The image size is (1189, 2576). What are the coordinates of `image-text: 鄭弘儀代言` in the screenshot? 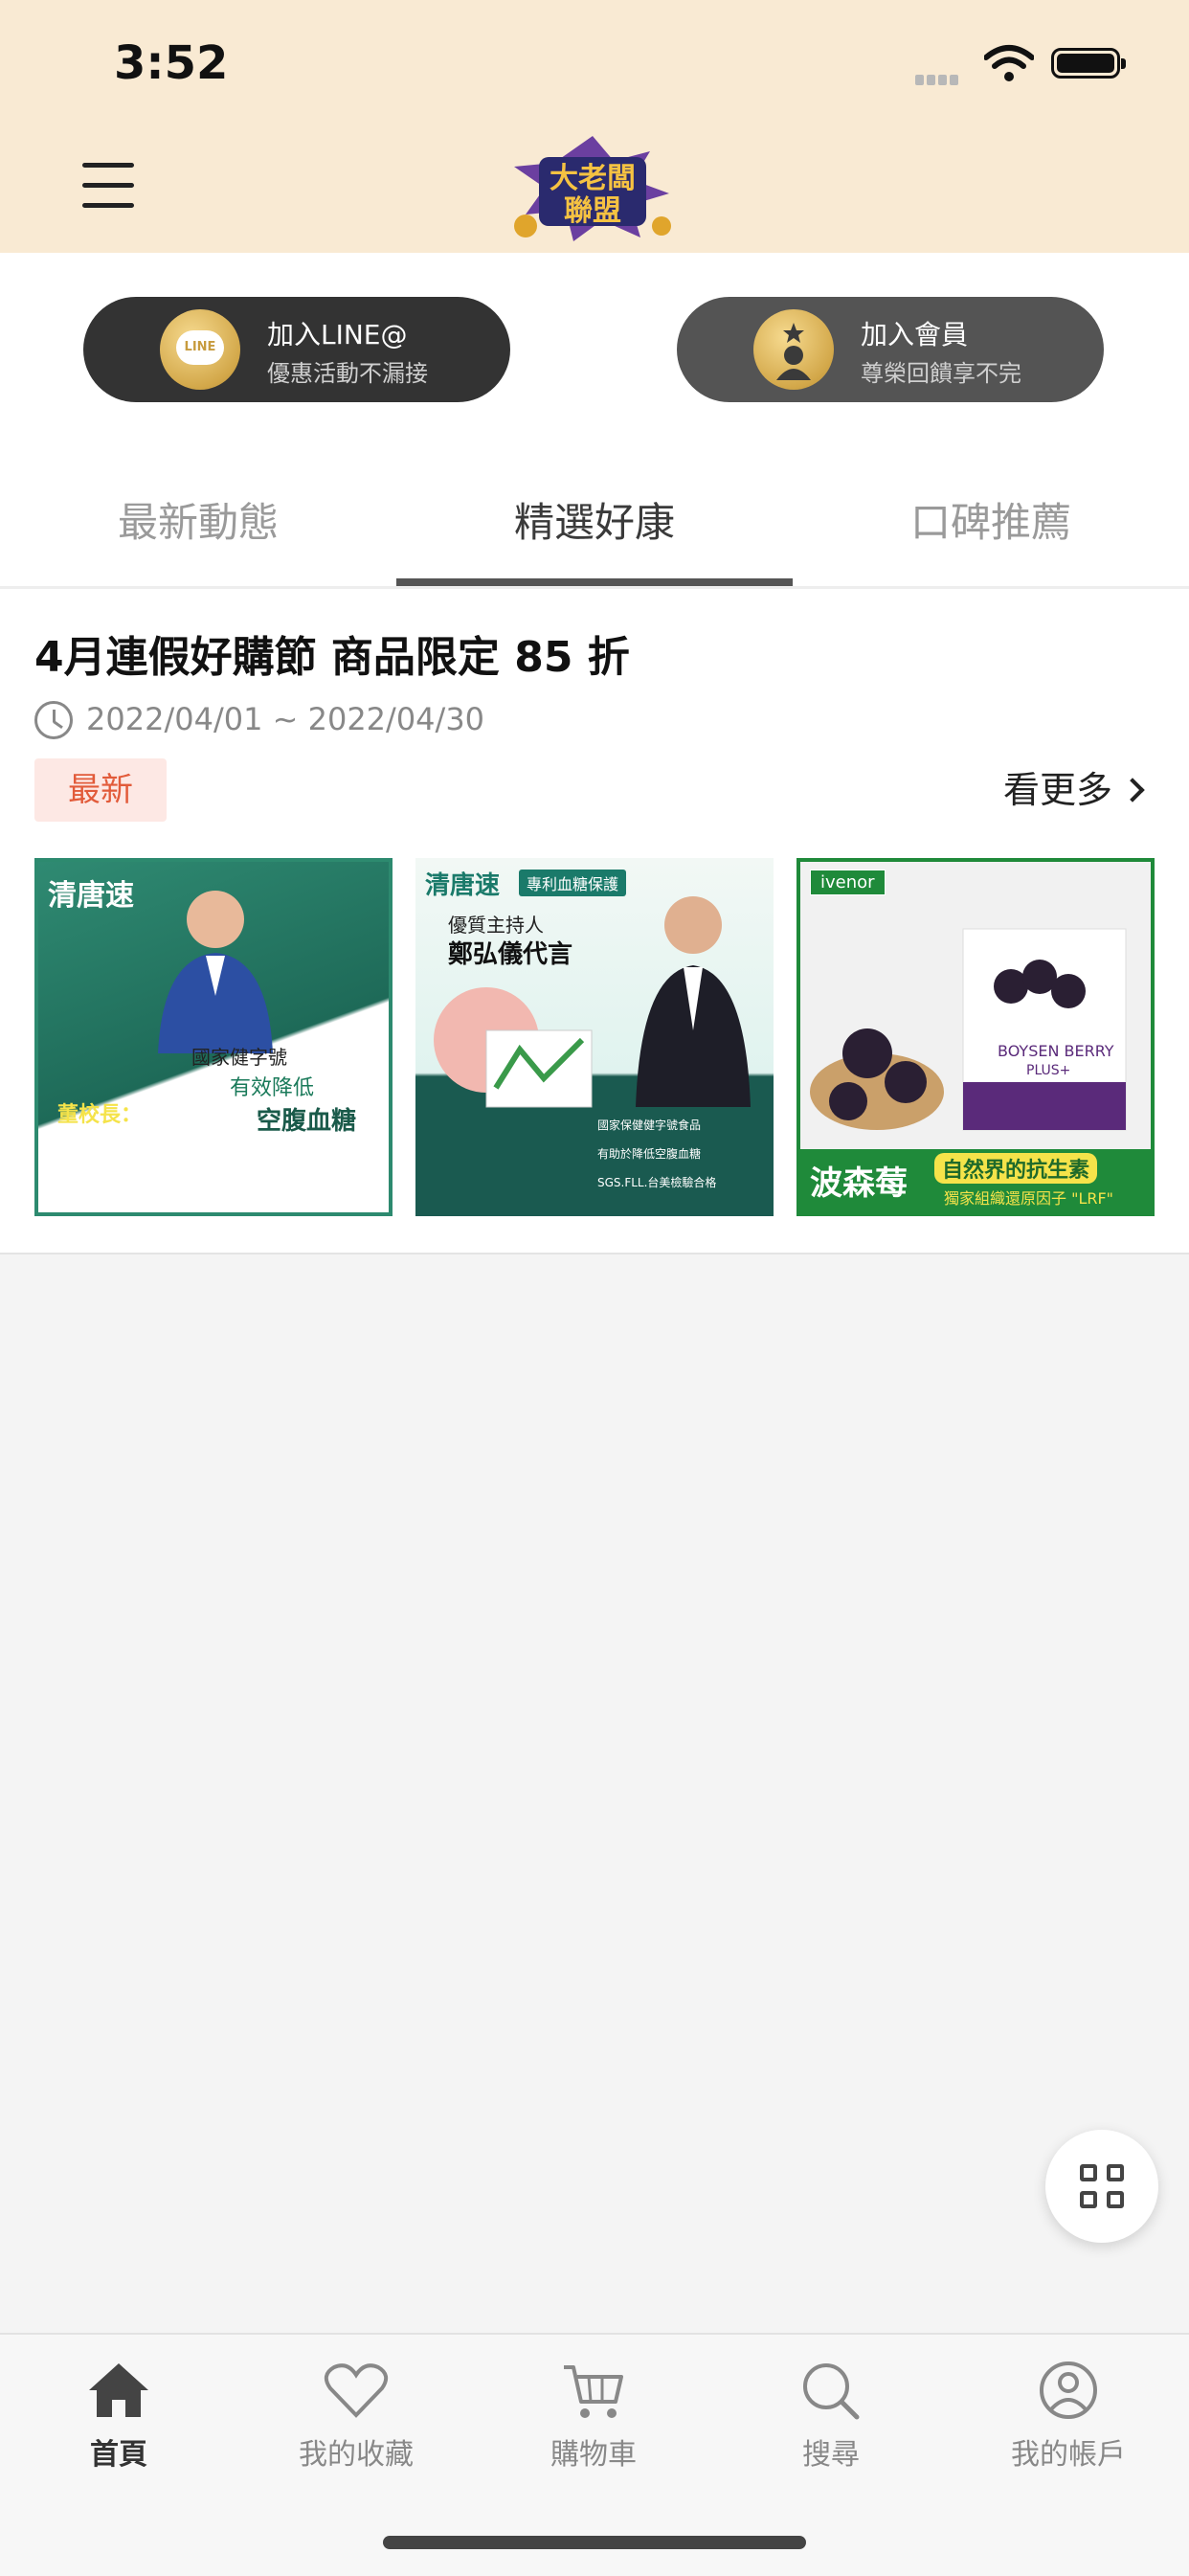 It's located at (510, 954).